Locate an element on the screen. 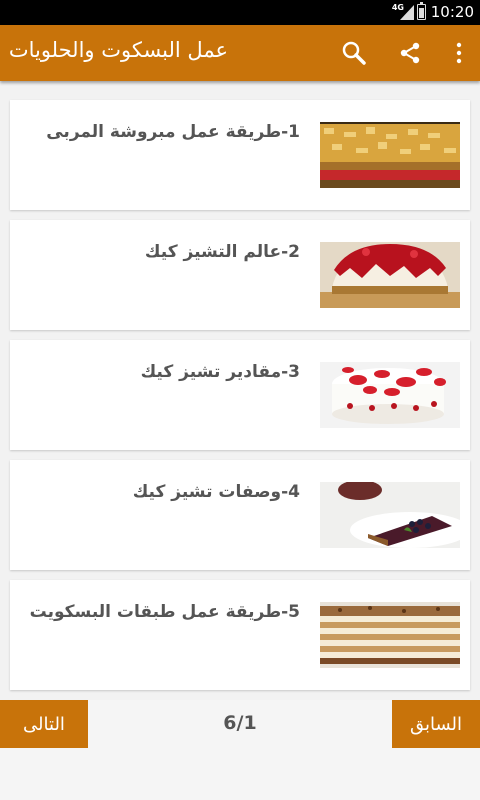 The width and height of the screenshot is (480, 800). strawberry-cheesecake-image is located at coordinates (390, 395).